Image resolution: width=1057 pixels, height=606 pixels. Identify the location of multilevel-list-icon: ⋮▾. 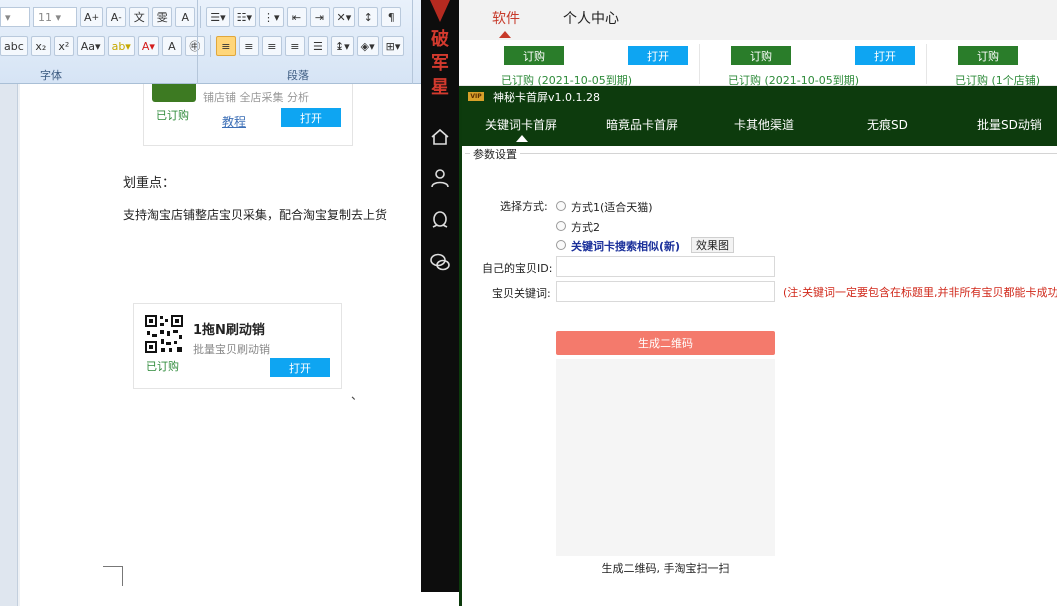
(271, 17).